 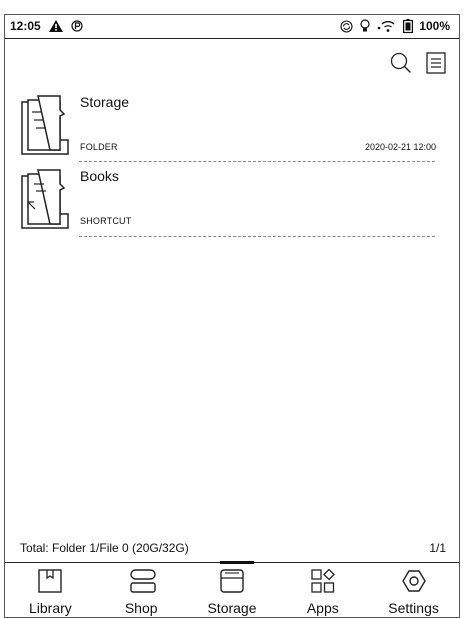 I want to click on item-type: FOLDER, so click(x=99, y=147).